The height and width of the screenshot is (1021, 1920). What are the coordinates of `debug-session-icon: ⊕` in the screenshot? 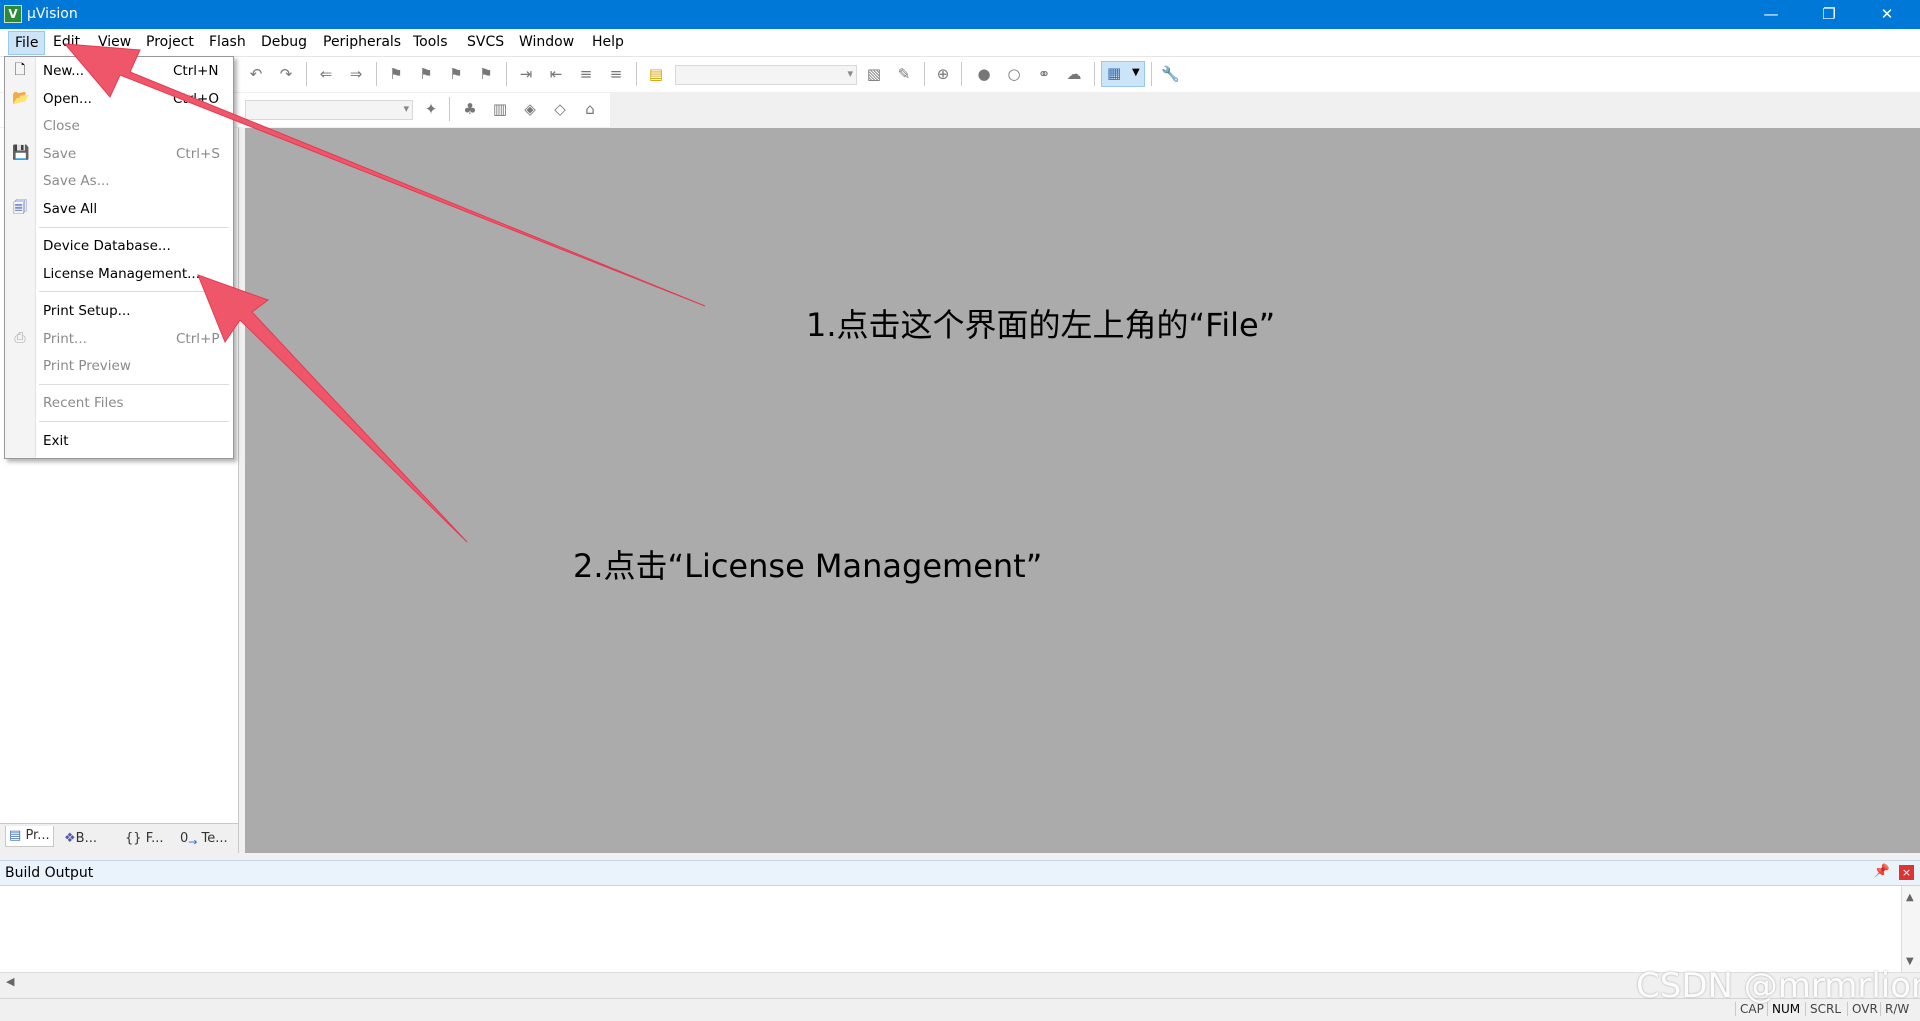 It's located at (943, 74).